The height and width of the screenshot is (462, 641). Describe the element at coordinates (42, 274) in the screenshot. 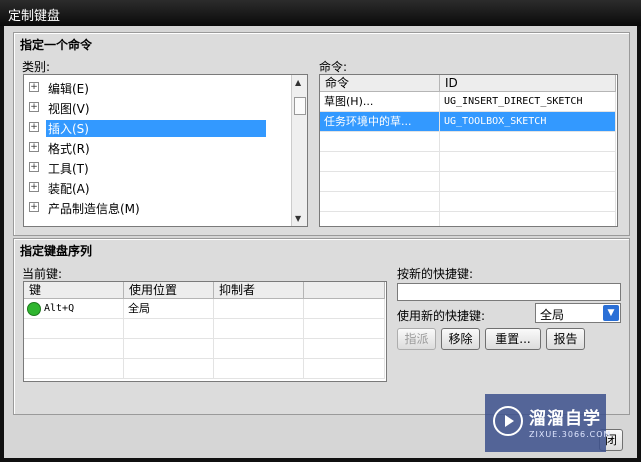

I see `current-keys-label: 当前键:` at that location.